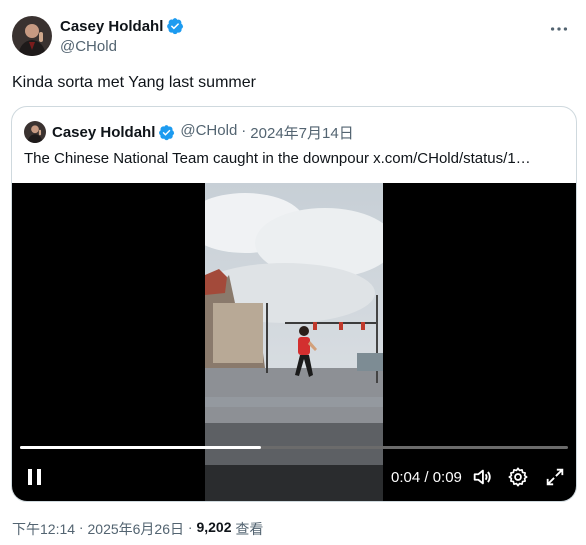  Describe the element at coordinates (302, 133) in the screenshot. I see `quoted-date: 2024年7月14日` at that location.